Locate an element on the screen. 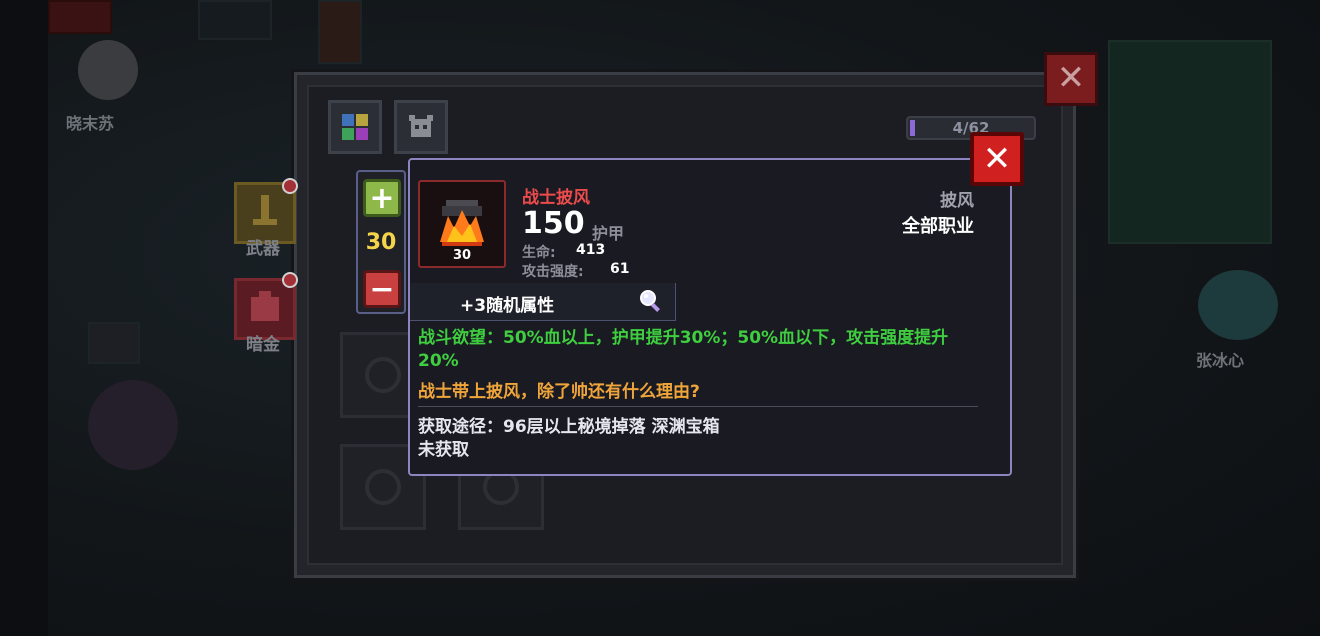 This screenshot has height=636, width=1320. item-class: 全部职业 is located at coordinates (938, 226).